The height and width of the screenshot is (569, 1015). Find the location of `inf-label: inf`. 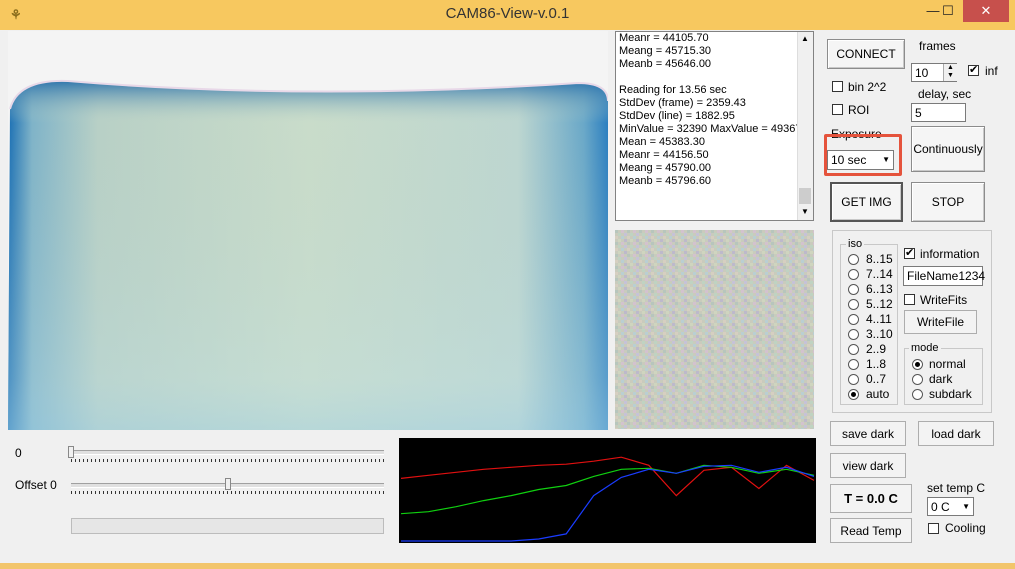

inf-label: inf is located at coordinates (991, 71).